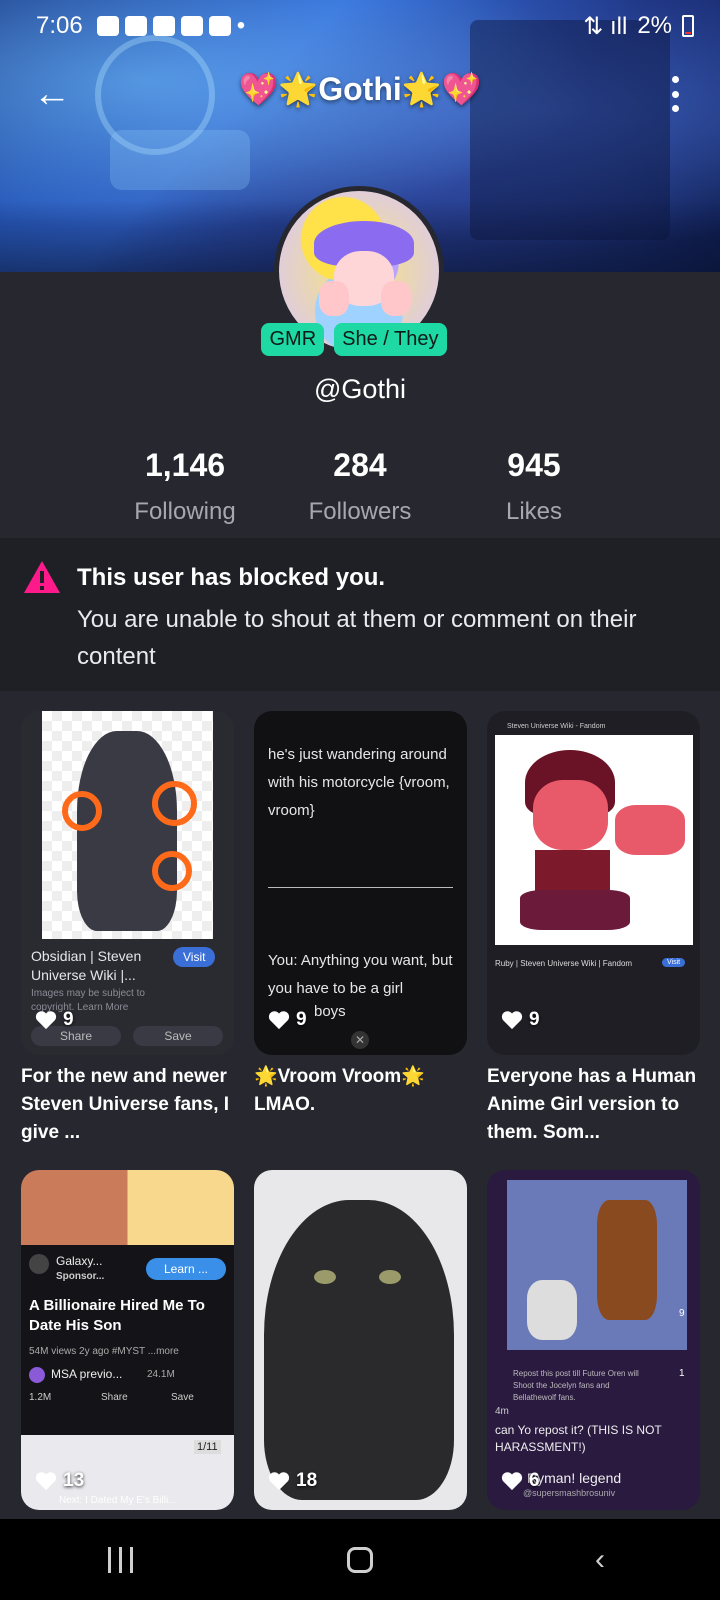  Describe the element at coordinates (74, 1480) in the screenshot. I see `post-like-count: 13` at that location.